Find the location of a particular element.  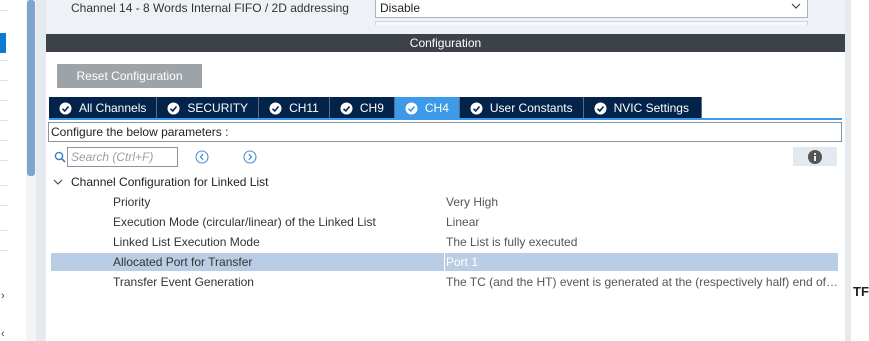

left-panel-strip: › ‹ is located at coordinates (13, 170).